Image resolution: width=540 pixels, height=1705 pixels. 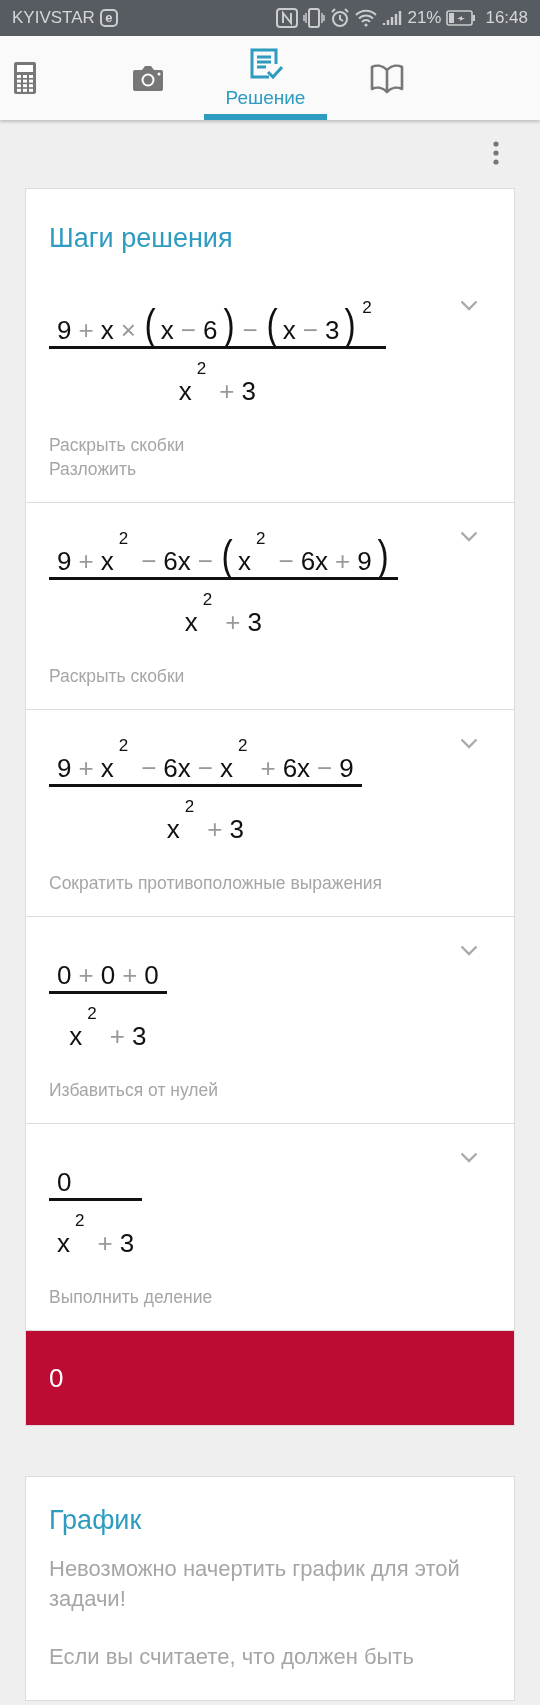 I want to click on document-check-icon, so click(x=265, y=64).